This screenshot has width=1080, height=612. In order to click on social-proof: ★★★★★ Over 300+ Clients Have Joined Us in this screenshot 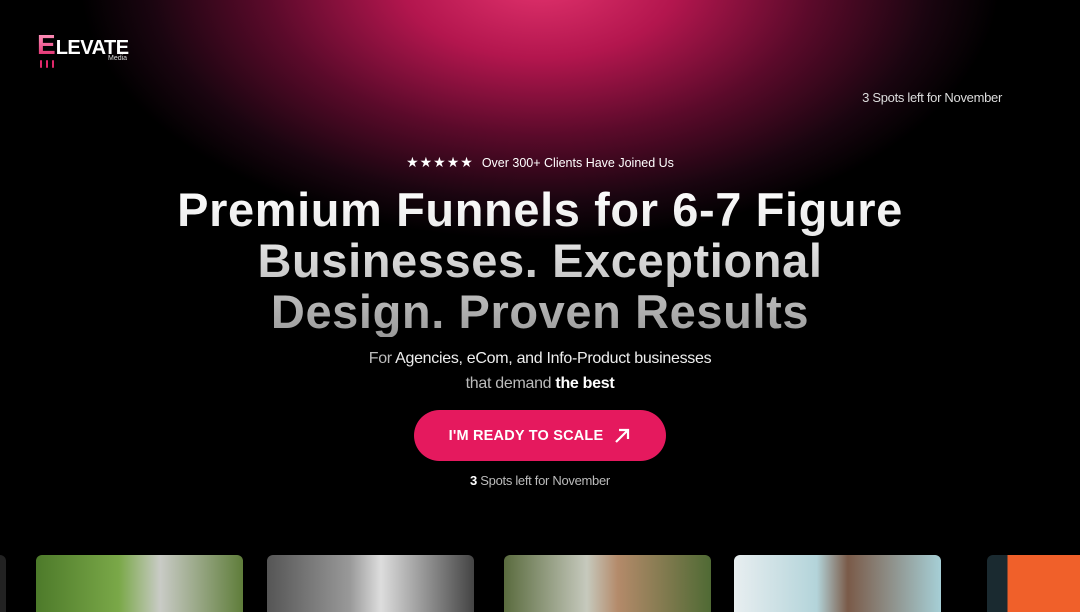, I will do `click(540, 162)`.